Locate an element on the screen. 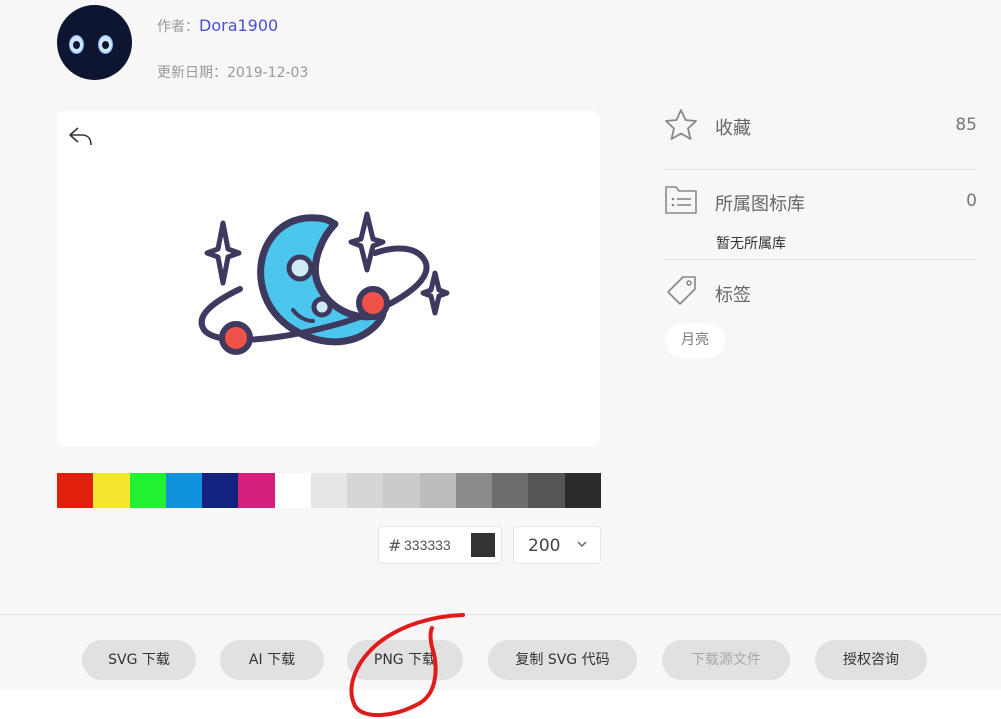 Image resolution: width=1001 pixels, height=719 pixels. favorite-label: 收藏 is located at coordinates (733, 128).